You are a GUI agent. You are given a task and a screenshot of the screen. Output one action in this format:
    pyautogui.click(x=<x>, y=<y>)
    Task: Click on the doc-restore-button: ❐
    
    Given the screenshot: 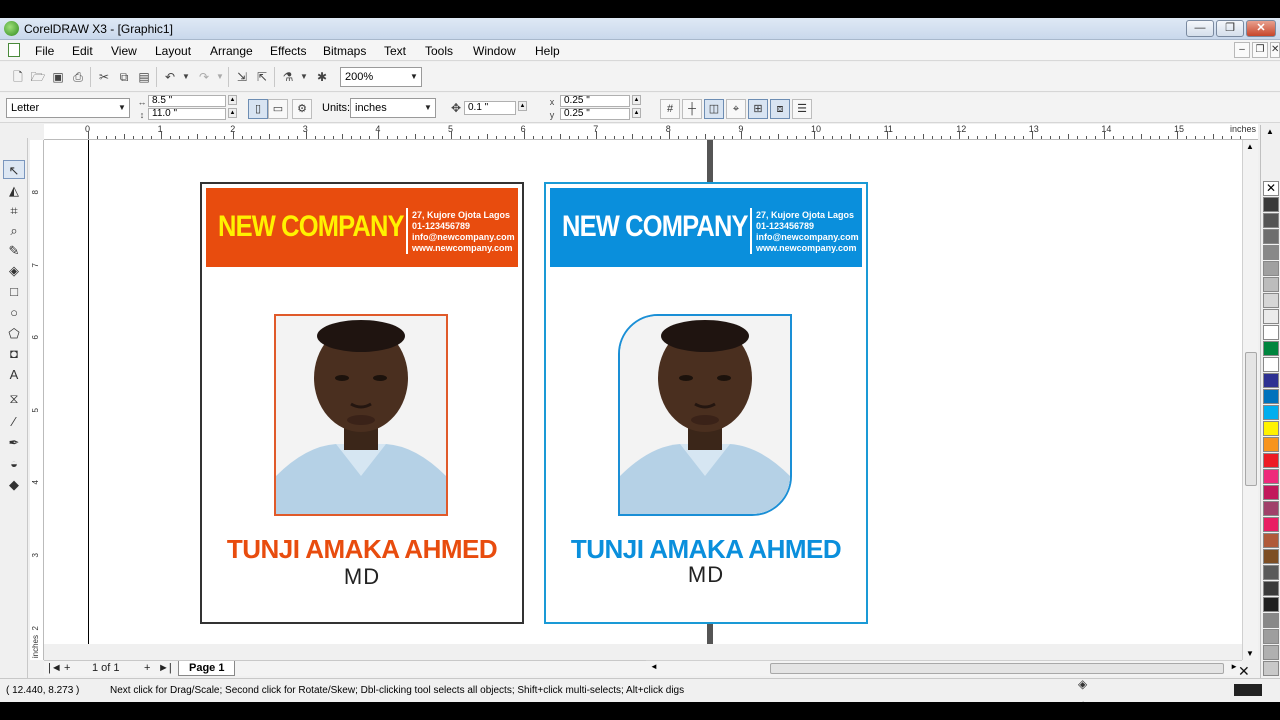 What is the action you would take?
    pyautogui.click(x=1260, y=50)
    